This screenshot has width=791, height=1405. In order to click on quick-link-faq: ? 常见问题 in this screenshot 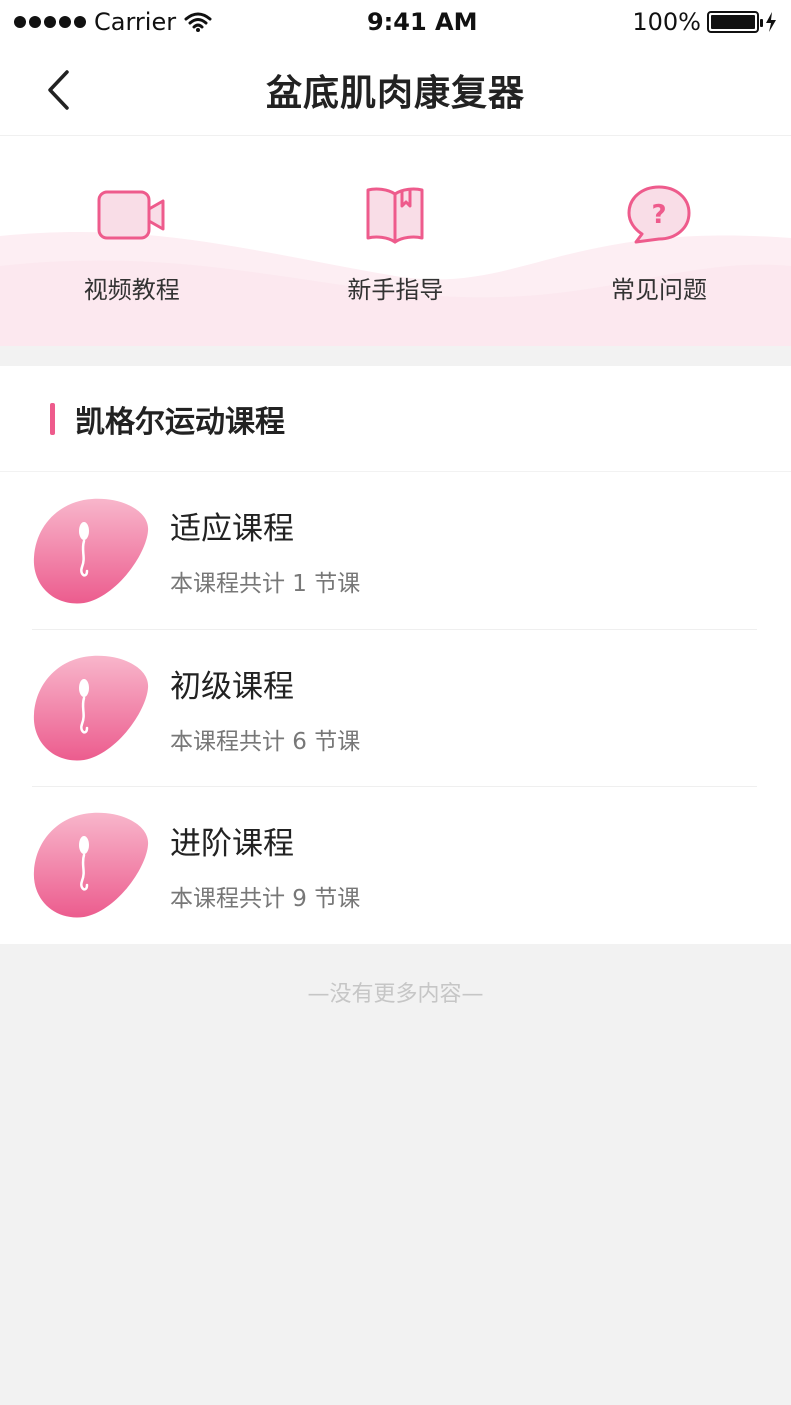, I will do `click(659, 243)`.